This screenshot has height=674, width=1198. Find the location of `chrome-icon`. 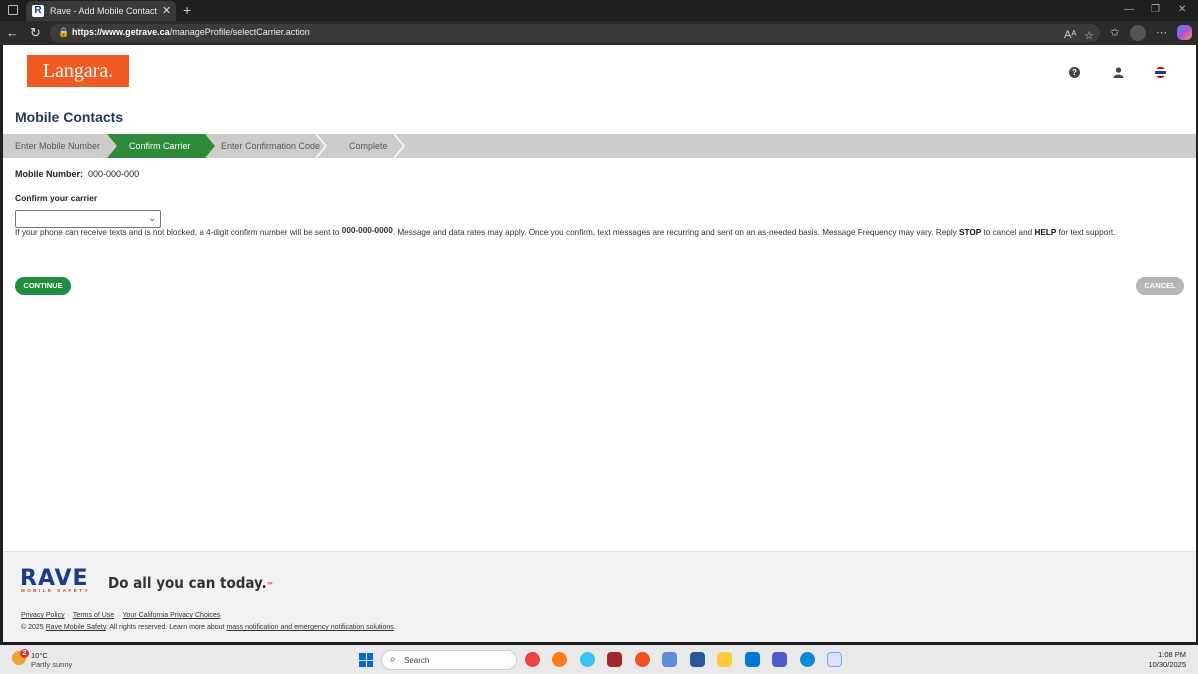

chrome-icon is located at coordinates (532, 659).